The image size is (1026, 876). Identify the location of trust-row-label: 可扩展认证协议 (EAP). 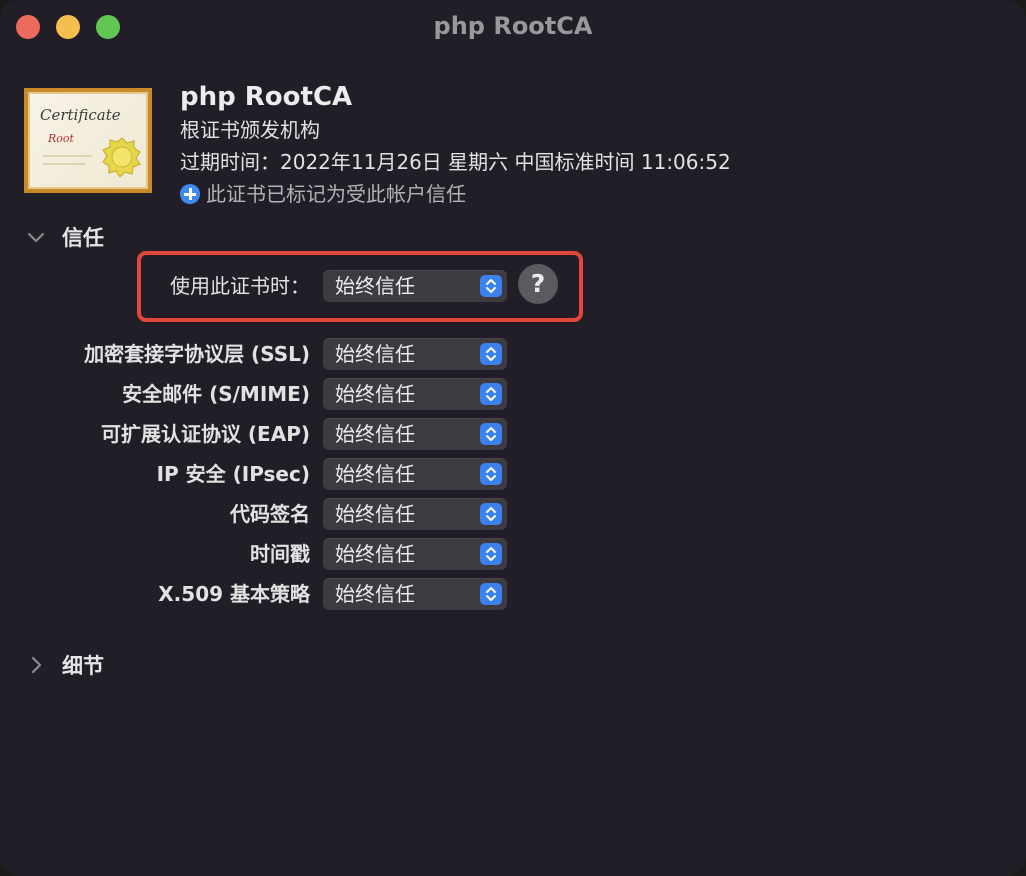
(205, 434).